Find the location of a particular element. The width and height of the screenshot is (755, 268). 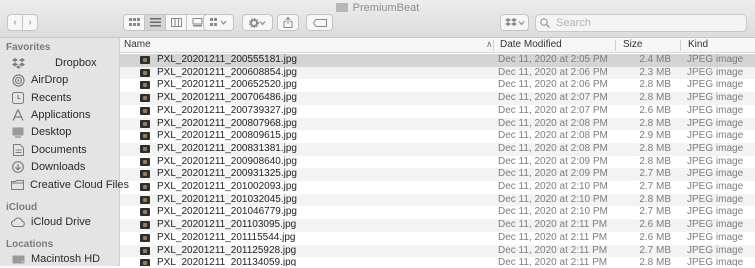

file-date: Dec 11, 2020 at 2:06 PM is located at coordinates (553, 85).